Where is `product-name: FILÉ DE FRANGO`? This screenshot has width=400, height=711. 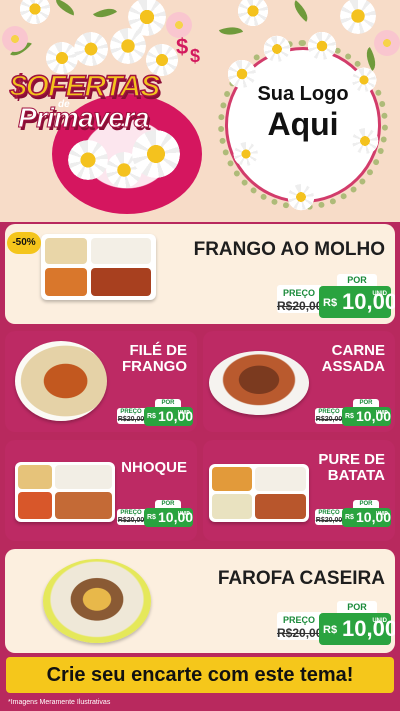 product-name: FILÉ DE FRANGO is located at coordinates (154, 359).